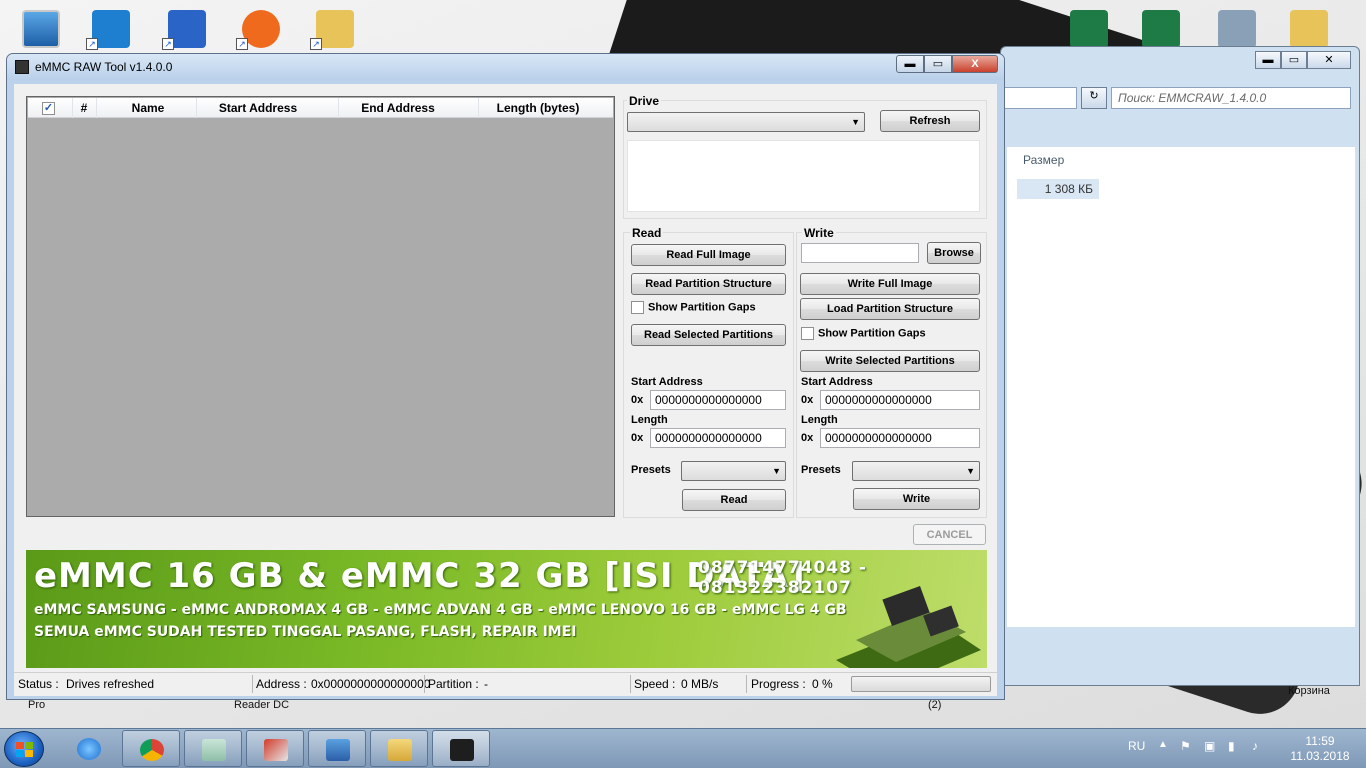 This screenshot has width=1366, height=768. What do you see at coordinates (1320, 749) in the screenshot?
I see `clock: 11:59 11.03.2018` at bounding box center [1320, 749].